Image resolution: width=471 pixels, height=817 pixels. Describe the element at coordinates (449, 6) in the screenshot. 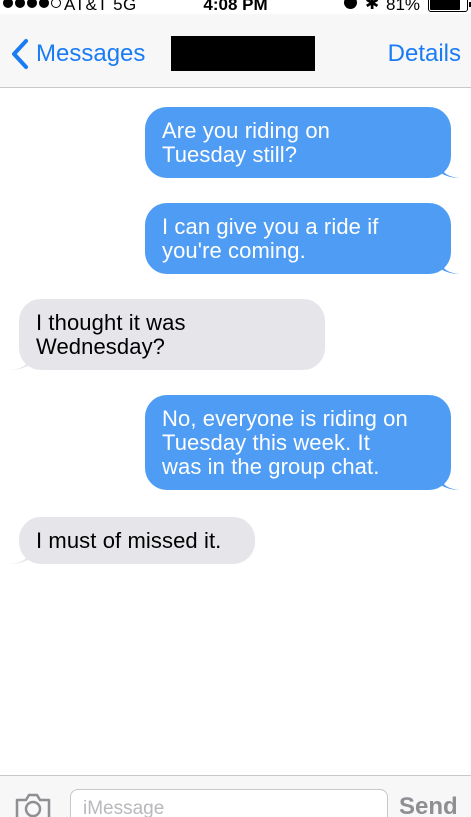

I see `battery-icon` at that location.